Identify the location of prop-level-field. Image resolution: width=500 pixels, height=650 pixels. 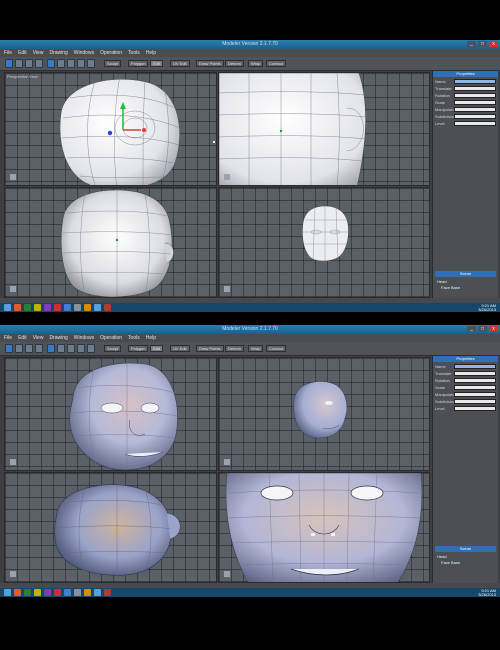
(475, 123).